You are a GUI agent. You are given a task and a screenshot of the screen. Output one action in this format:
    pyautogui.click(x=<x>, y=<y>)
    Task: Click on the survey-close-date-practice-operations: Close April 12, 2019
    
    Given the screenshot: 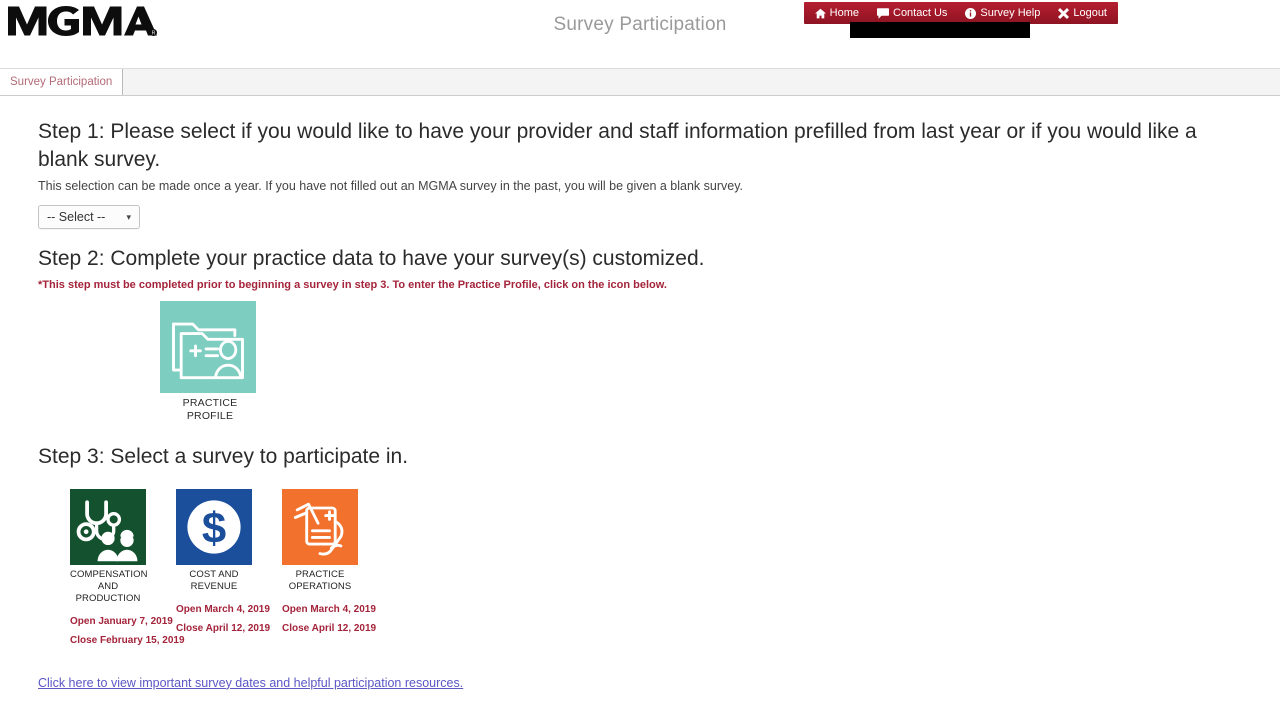 What is the action you would take?
    pyautogui.click(x=329, y=628)
    